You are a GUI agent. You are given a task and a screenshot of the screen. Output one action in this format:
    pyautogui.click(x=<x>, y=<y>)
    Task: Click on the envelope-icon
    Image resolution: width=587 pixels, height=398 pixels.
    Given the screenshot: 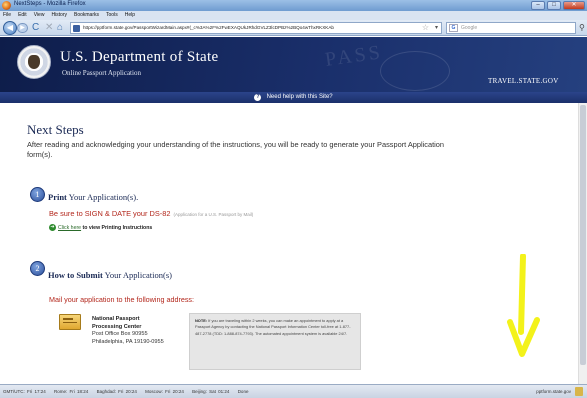 What is the action you would take?
    pyautogui.click(x=70, y=322)
    